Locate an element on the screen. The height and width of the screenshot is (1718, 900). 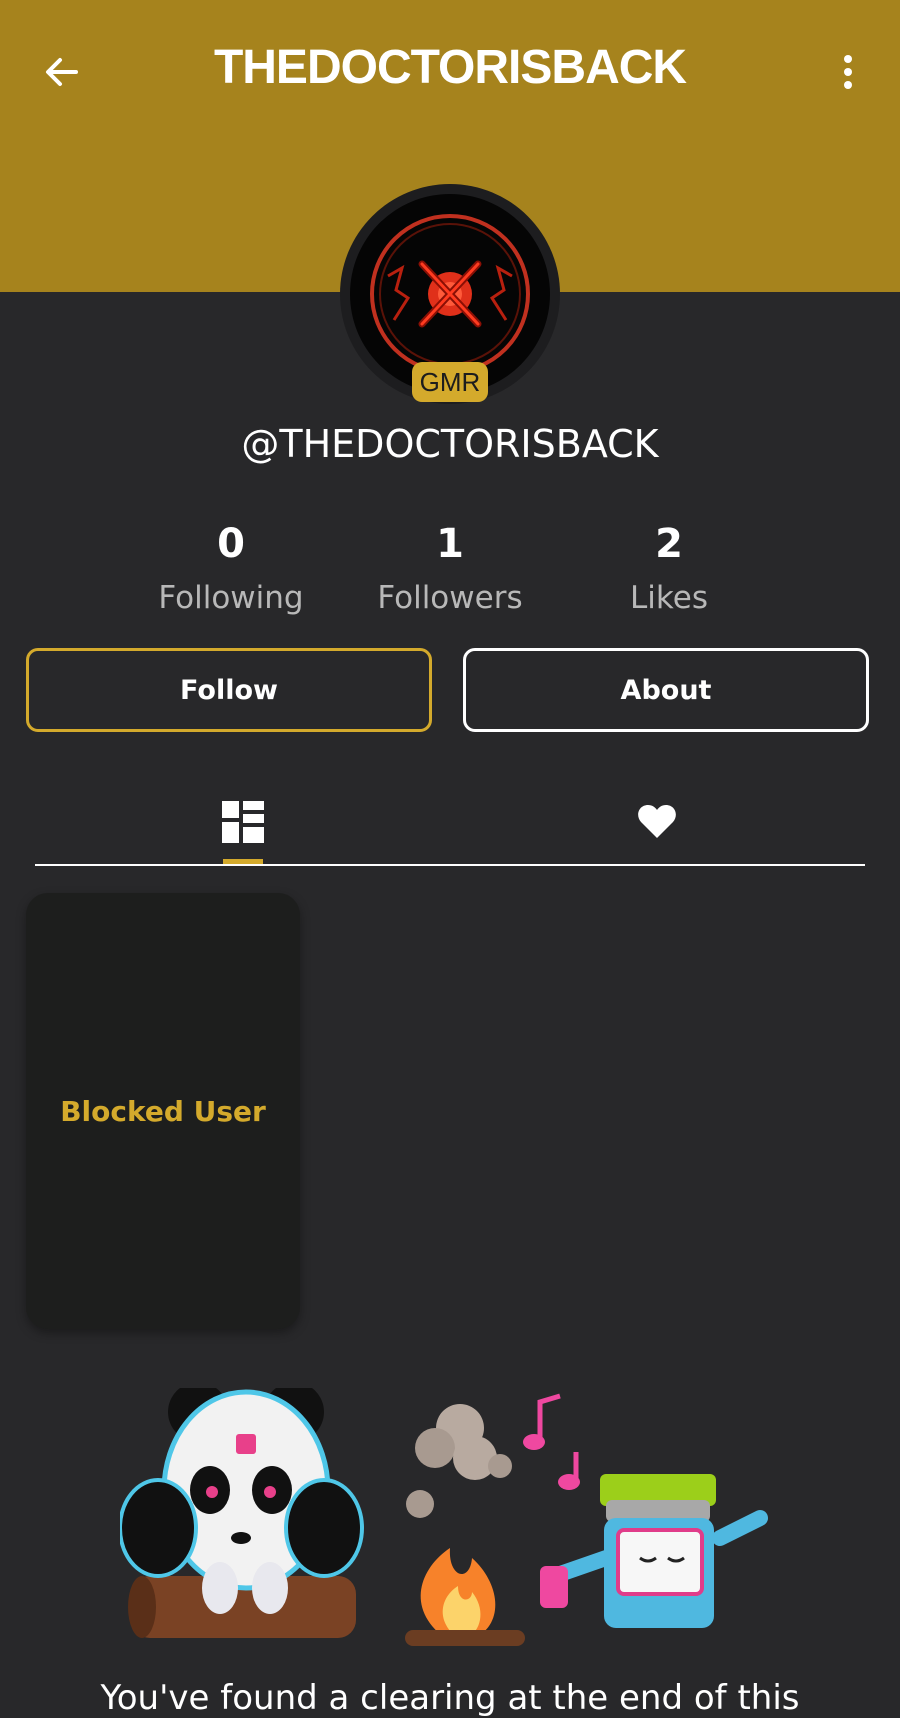
likes-label: Likes is located at coordinates (669, 598).